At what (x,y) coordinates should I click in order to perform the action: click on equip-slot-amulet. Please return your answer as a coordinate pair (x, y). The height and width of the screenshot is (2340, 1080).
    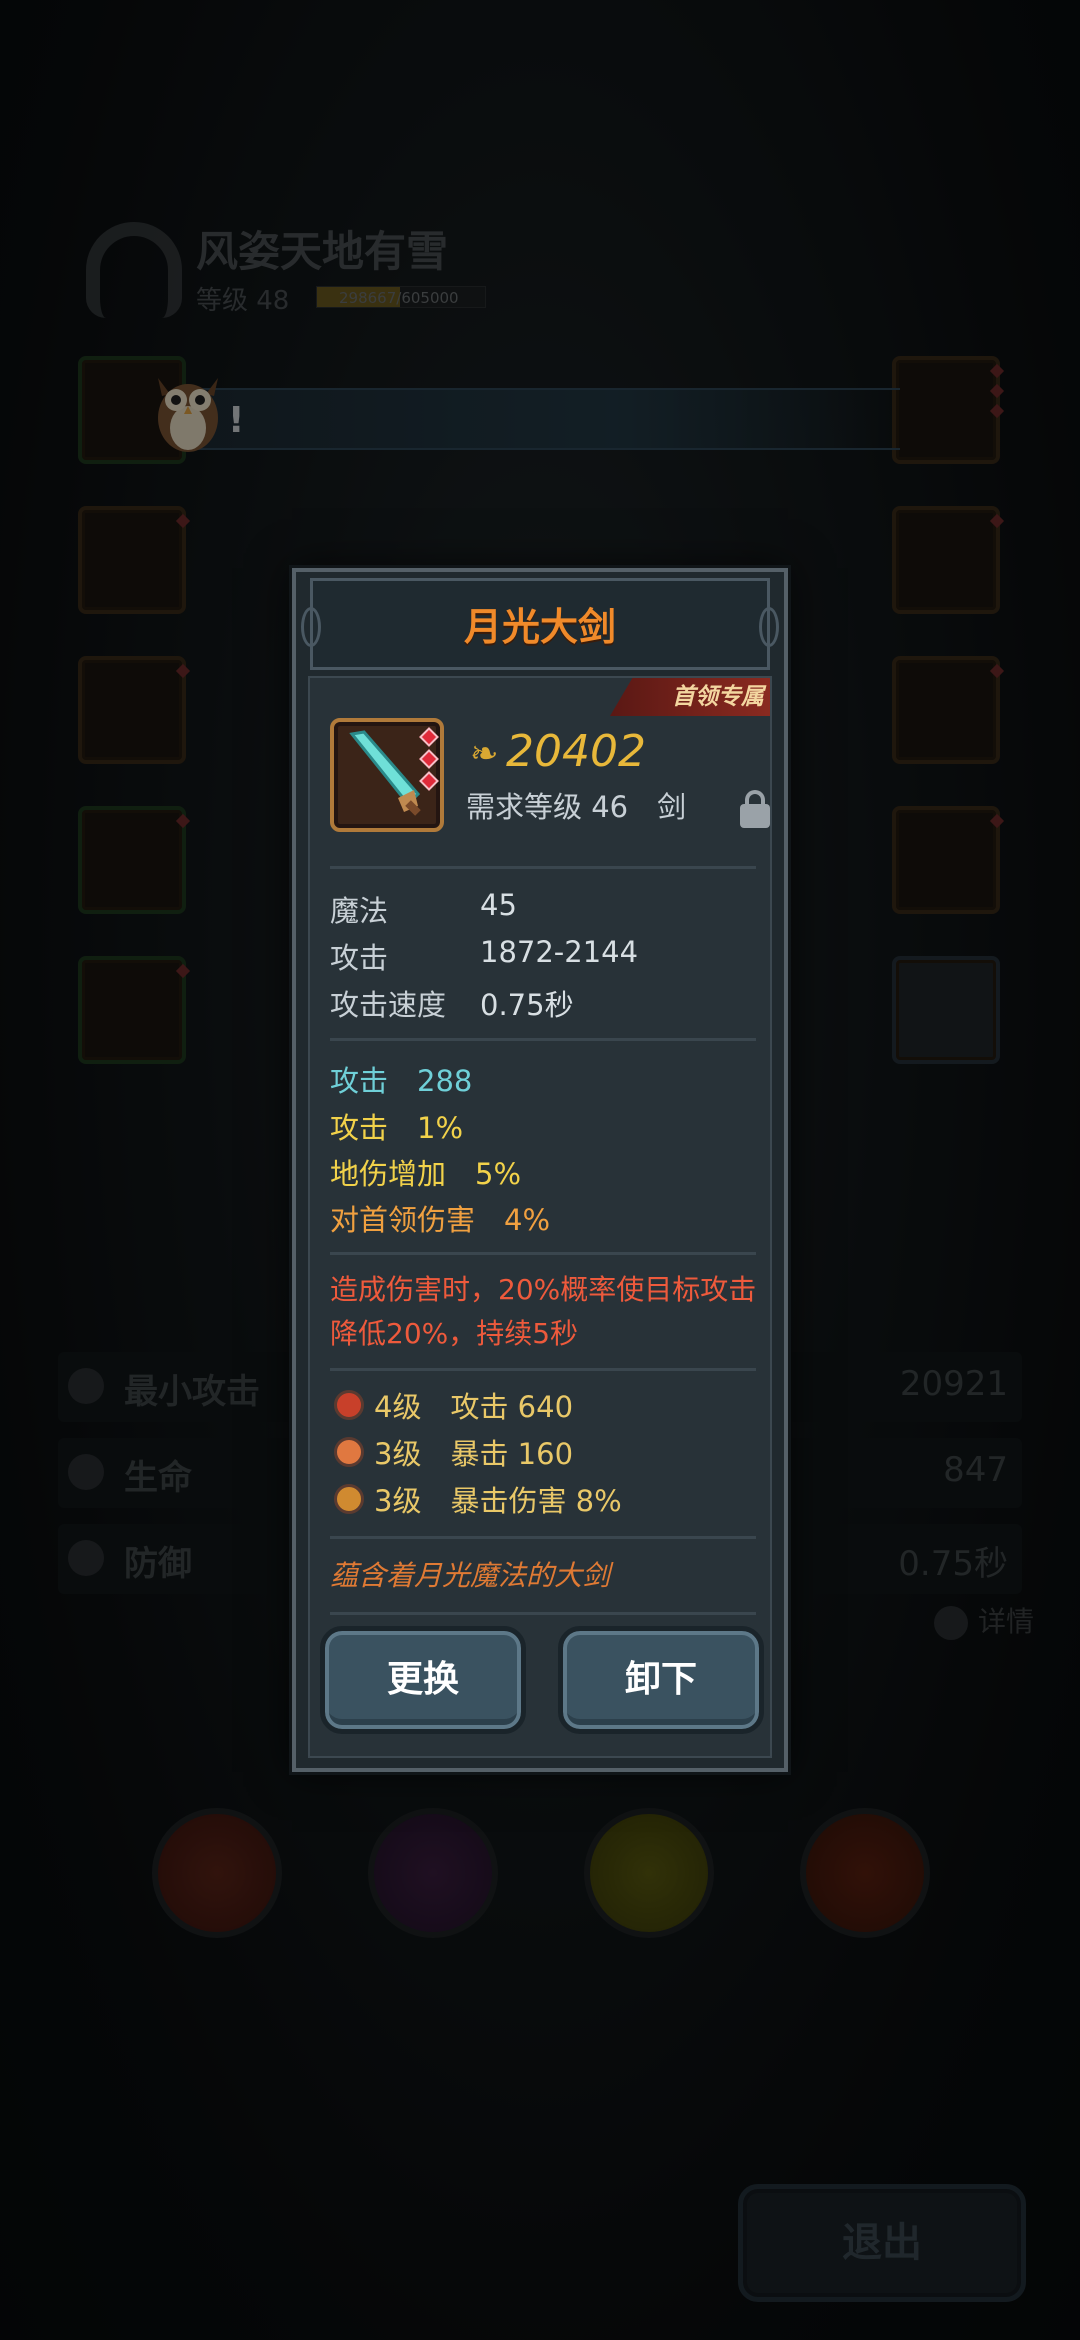
    Looking at the image, I should click on (948, 860).